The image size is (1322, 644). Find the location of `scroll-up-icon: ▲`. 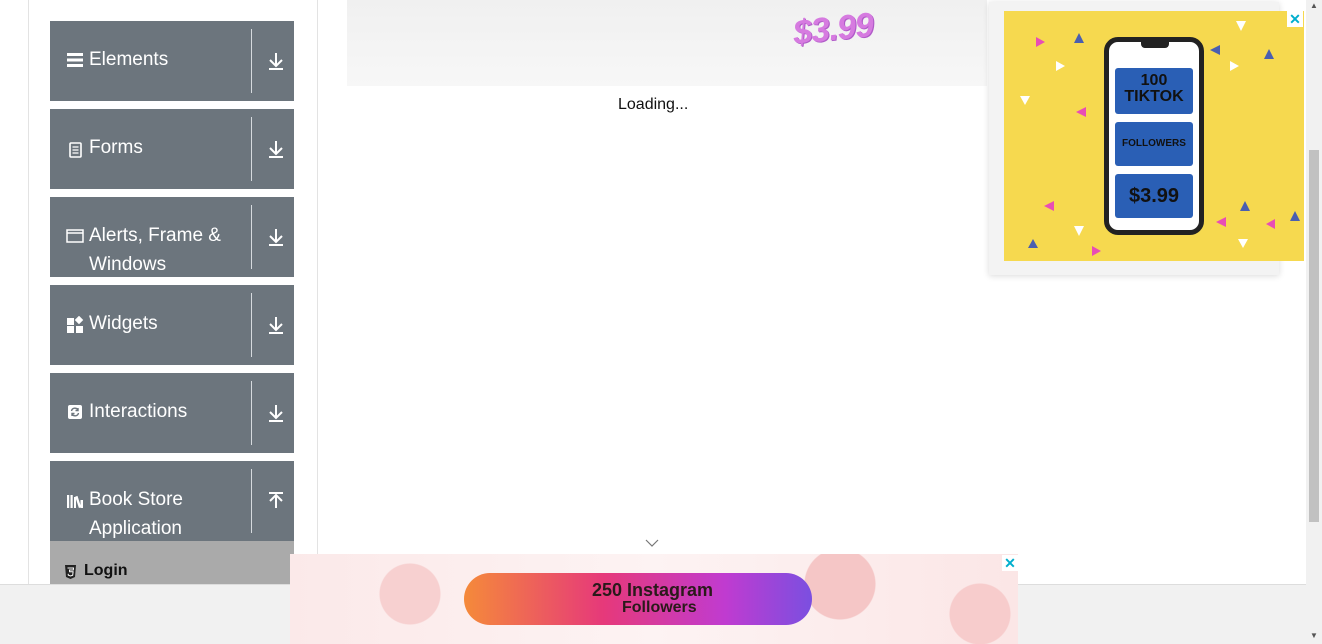

scroll-up-icon: ▲ is located at coordinates (1314, 6).